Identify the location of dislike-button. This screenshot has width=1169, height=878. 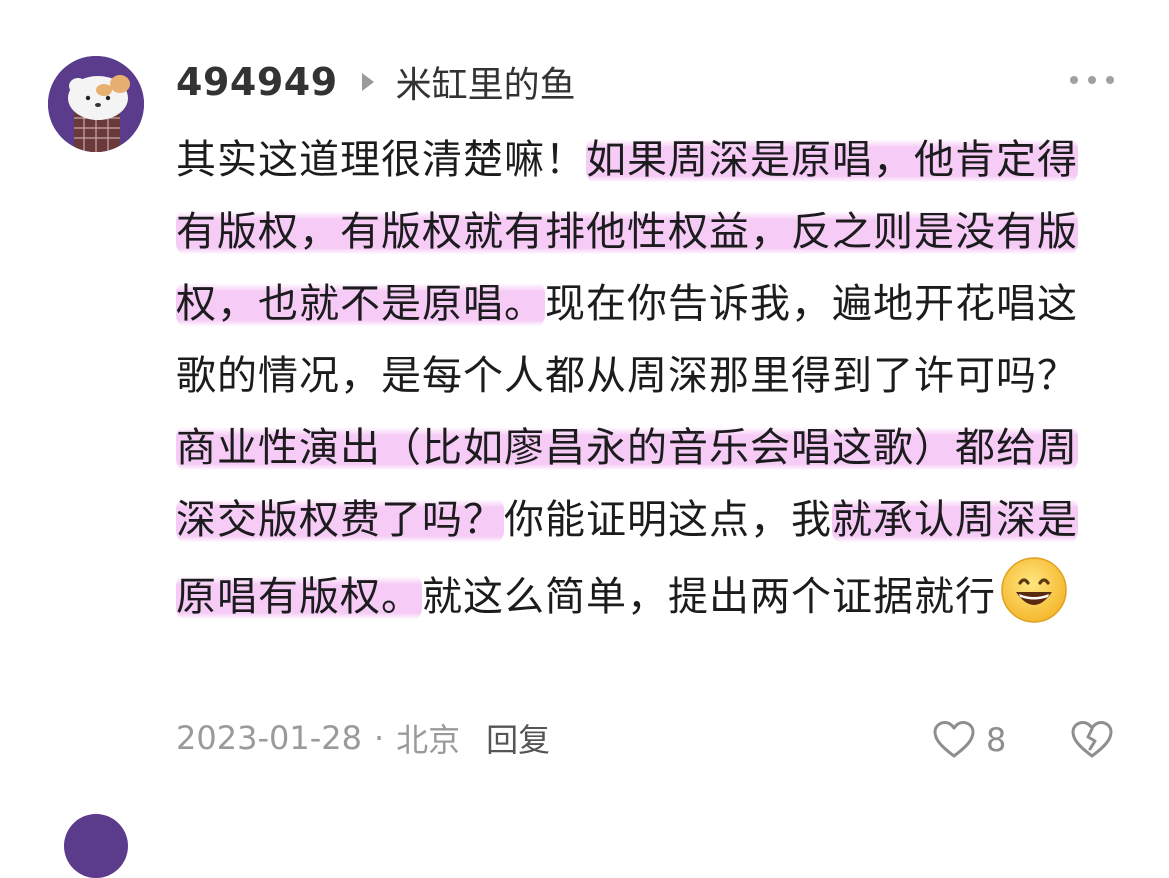
(1092, 742).